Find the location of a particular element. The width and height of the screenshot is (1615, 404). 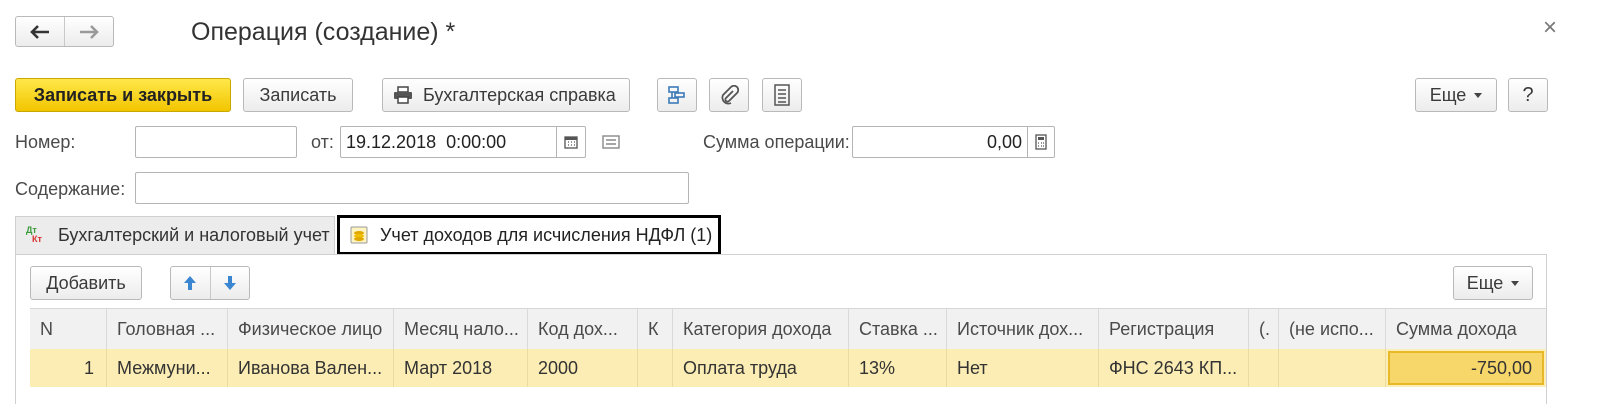

page-title: Операция (создание) * is located at coordinates (323, 32).